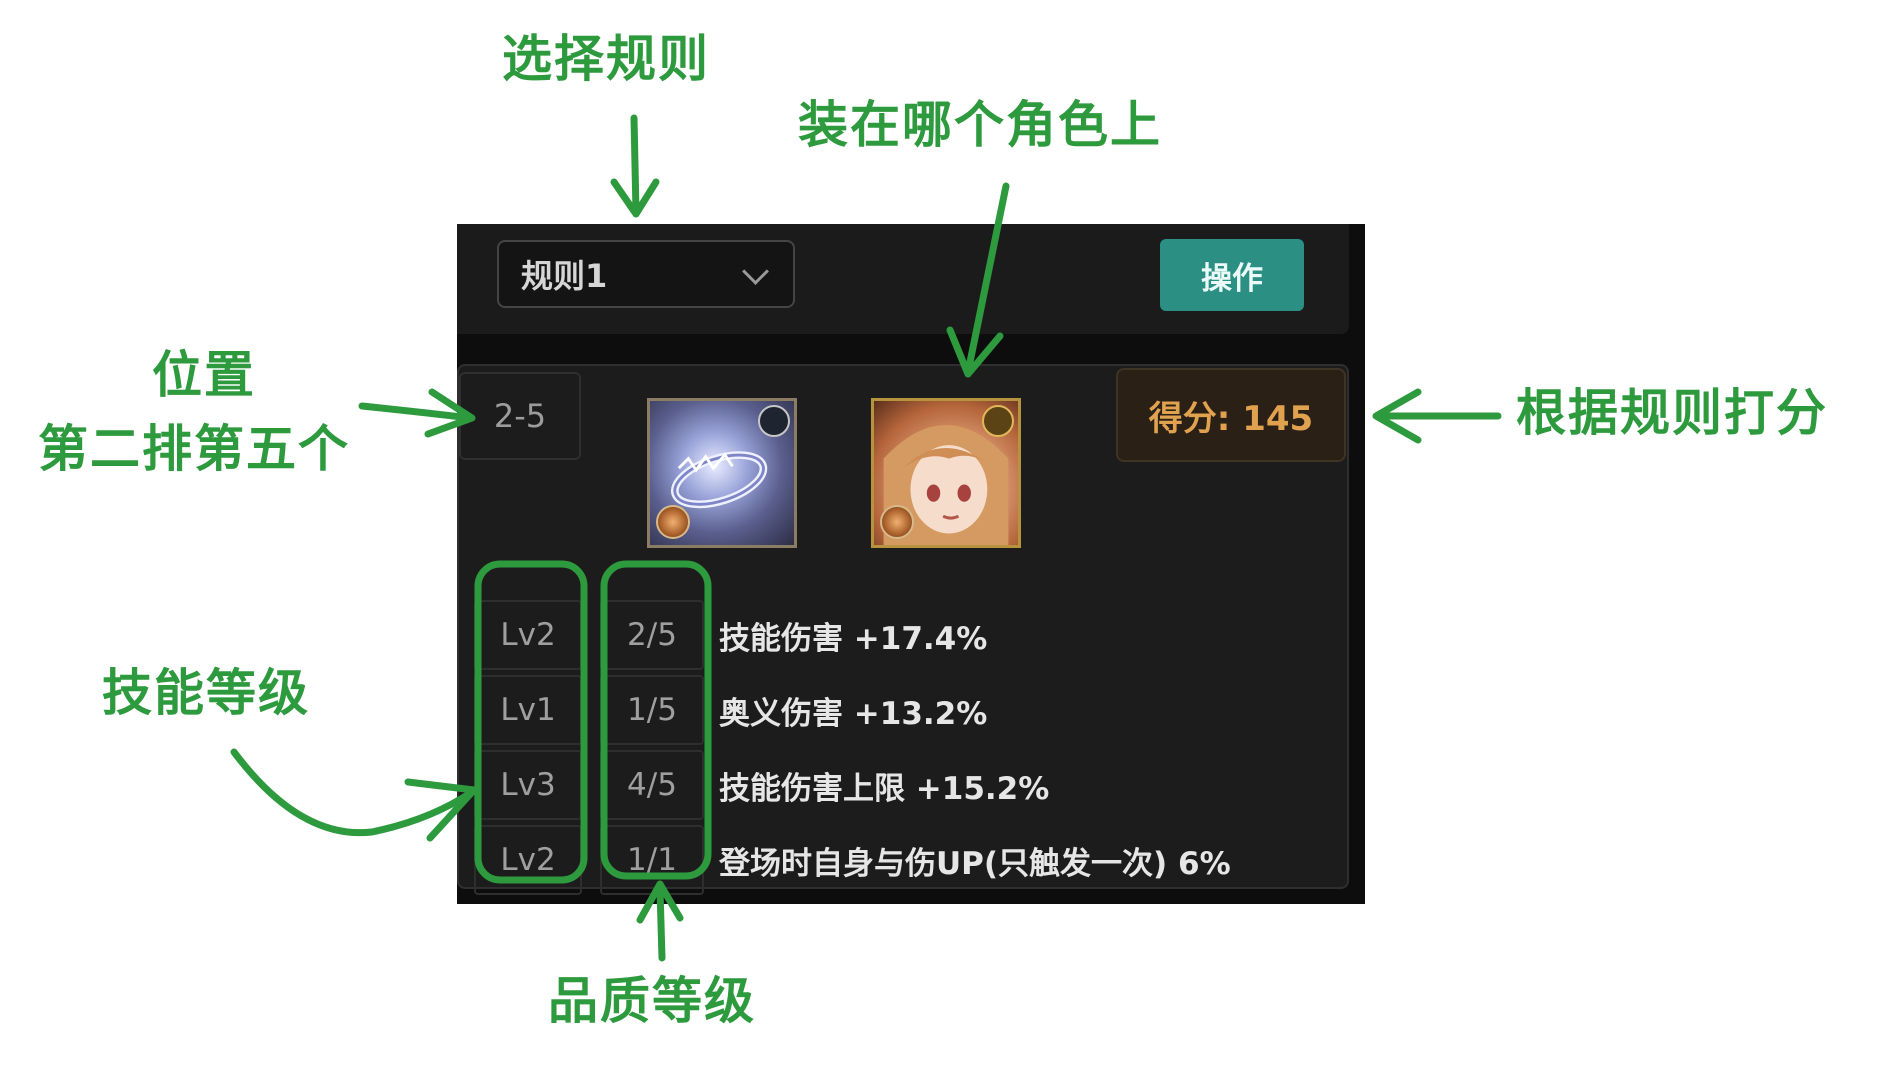 This screenshot has width=1899, height=1068. Describe the element at coordinates (646, 274) in the screenshot. I see `rule-select: 规则1` at that location.